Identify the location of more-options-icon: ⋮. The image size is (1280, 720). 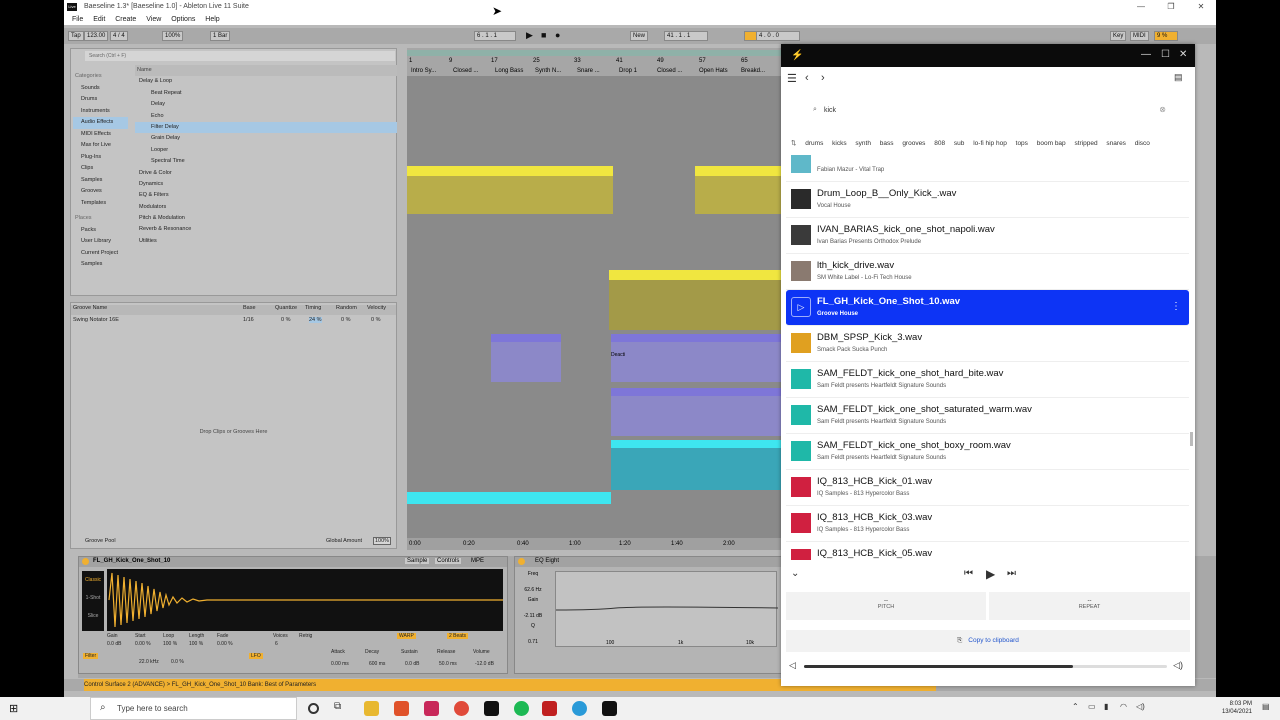
(1176, 306).